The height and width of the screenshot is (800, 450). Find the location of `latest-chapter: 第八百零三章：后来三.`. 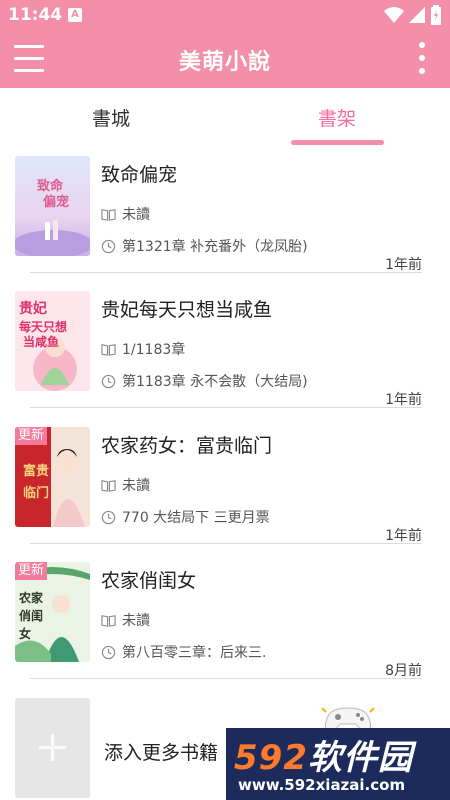

latest-chapter: 第八百零三章：后来三. is located at coordinates (183, 652).